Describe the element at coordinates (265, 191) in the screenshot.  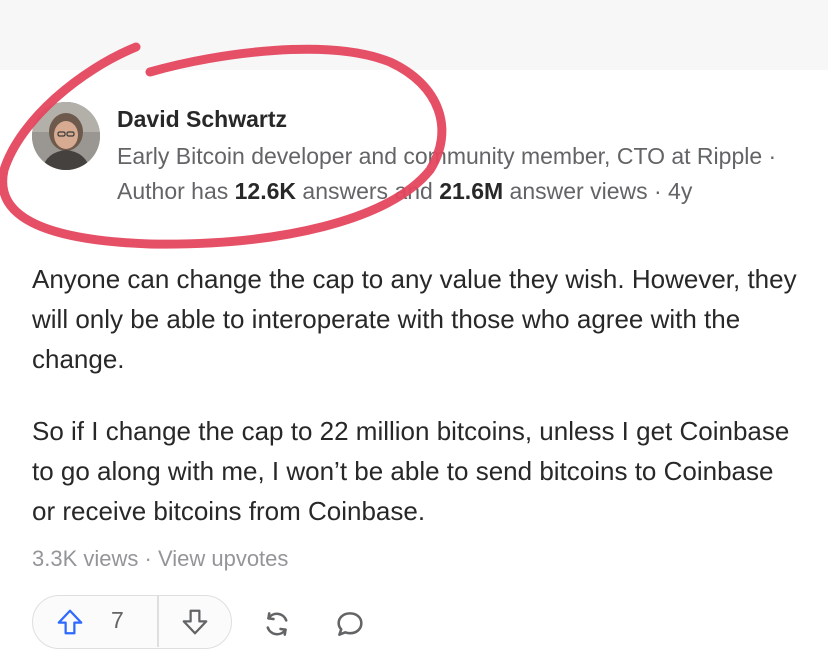
I see `answers-count: 12.6K` at that location.